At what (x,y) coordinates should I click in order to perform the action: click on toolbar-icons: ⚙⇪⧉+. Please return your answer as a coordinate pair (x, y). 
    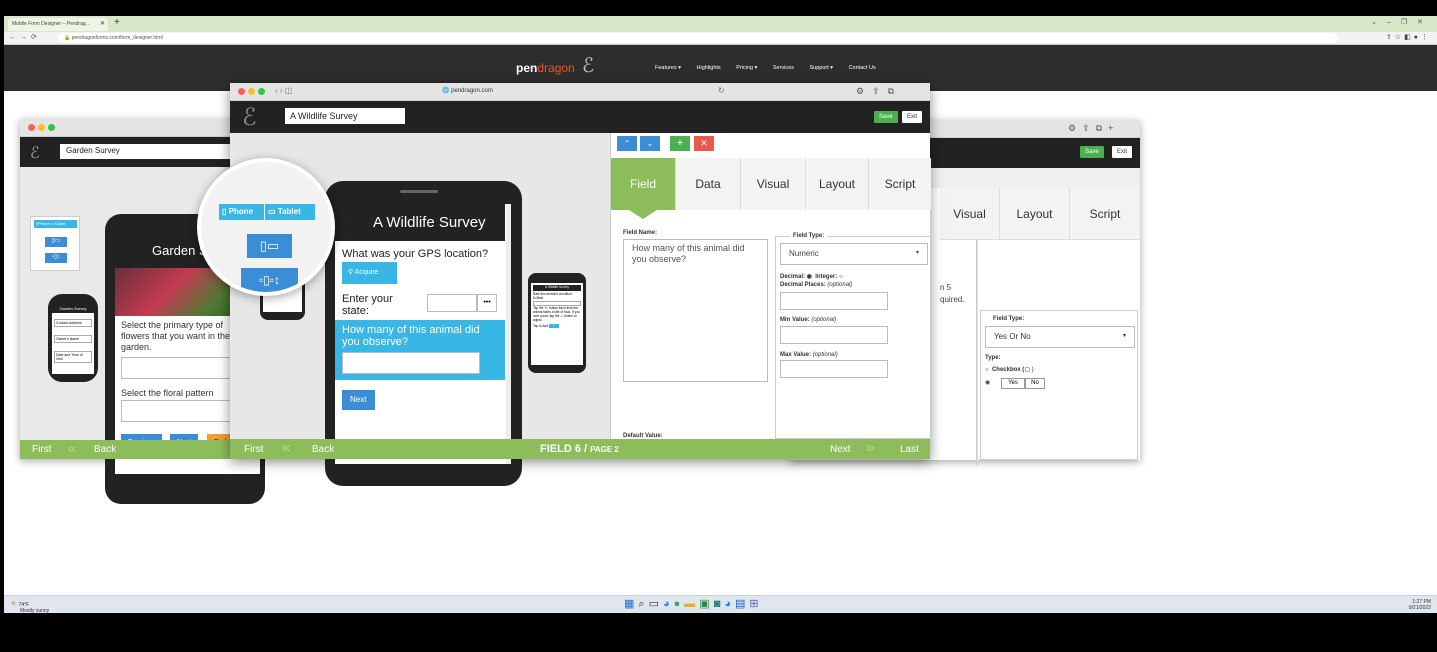
    Looking at the image, I should click on (1093, 128).